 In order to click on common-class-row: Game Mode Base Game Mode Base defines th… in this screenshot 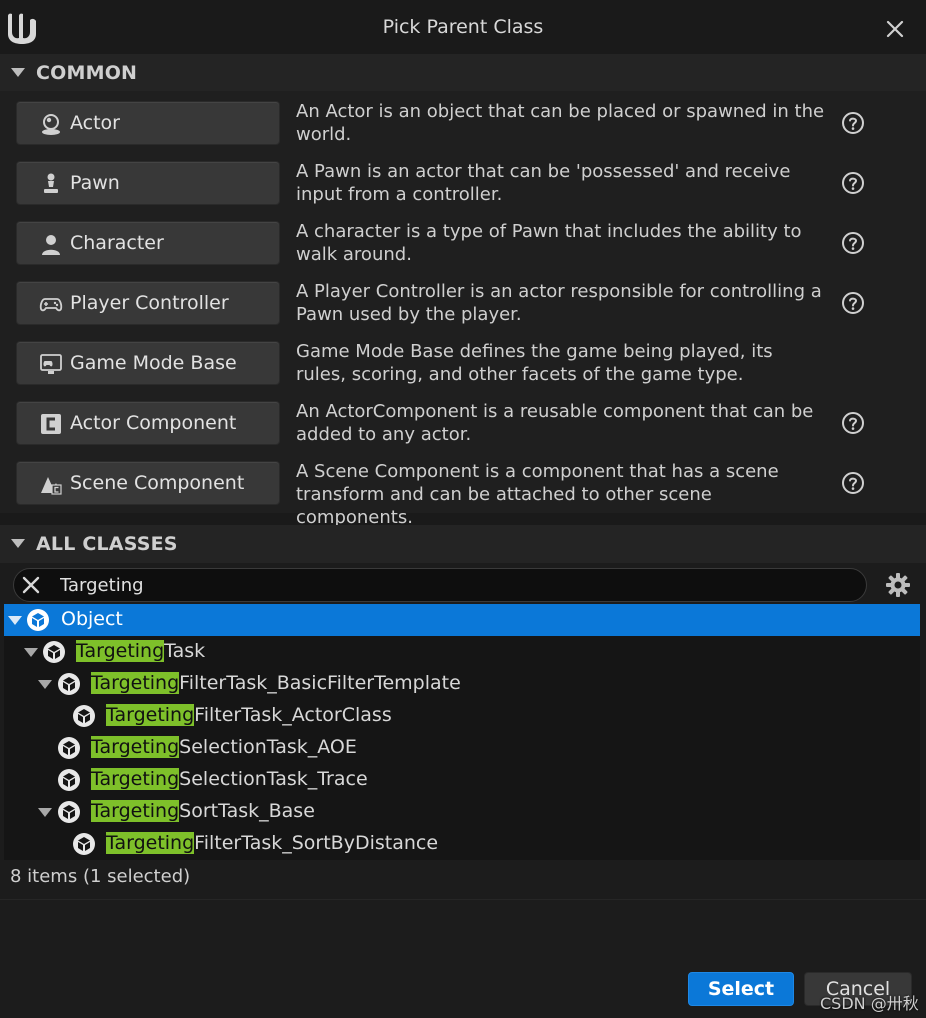, I will do `click(463, 361)`.